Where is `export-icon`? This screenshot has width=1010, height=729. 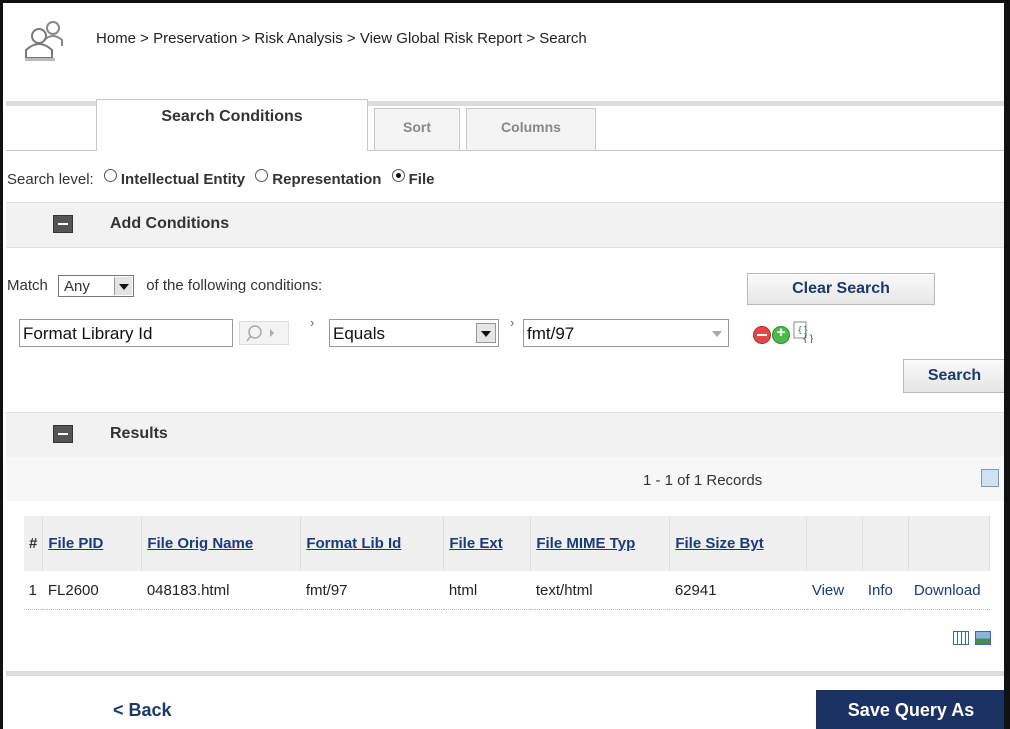
export-icon is located at coordinates (990, 478).